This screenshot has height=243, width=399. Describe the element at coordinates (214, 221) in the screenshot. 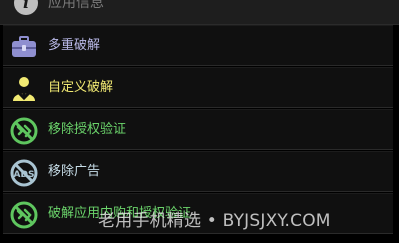

I see `watermark: 老用手机精选 • BYJSJXY.COM` at that location.